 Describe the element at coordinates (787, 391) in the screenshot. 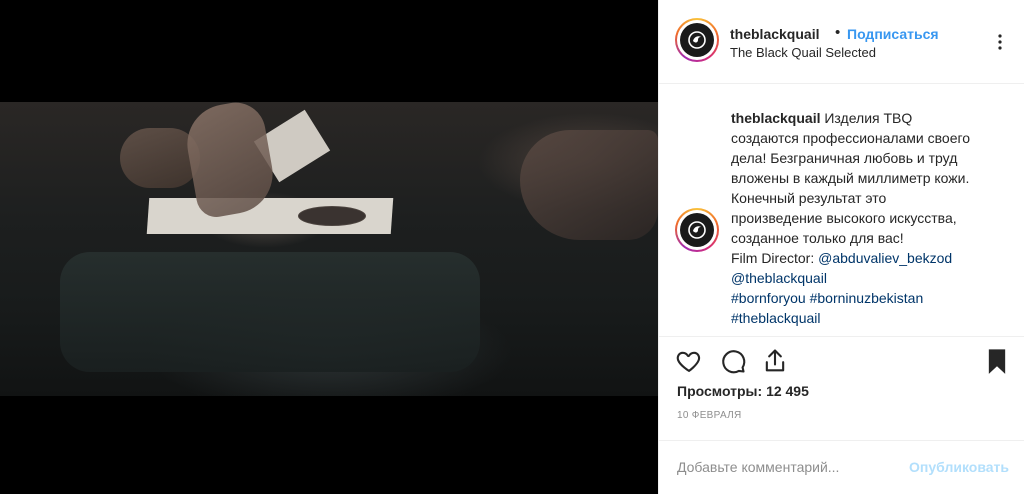

I see `views-value: 12 495` at that location.